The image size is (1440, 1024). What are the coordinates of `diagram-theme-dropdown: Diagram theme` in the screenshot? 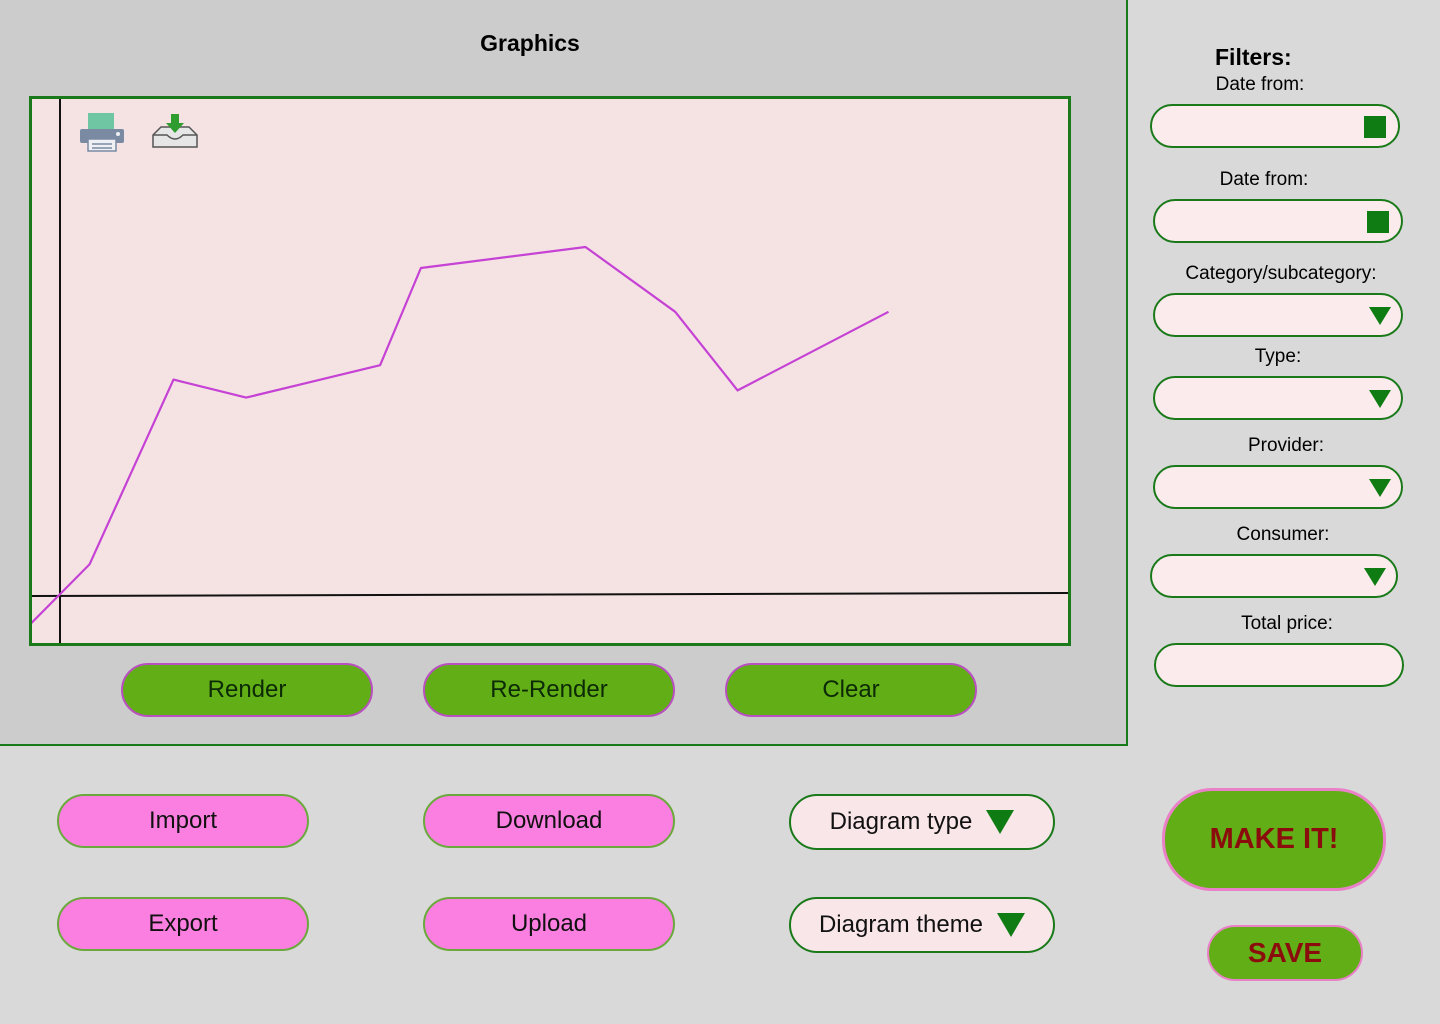 It's located at (922, 925).